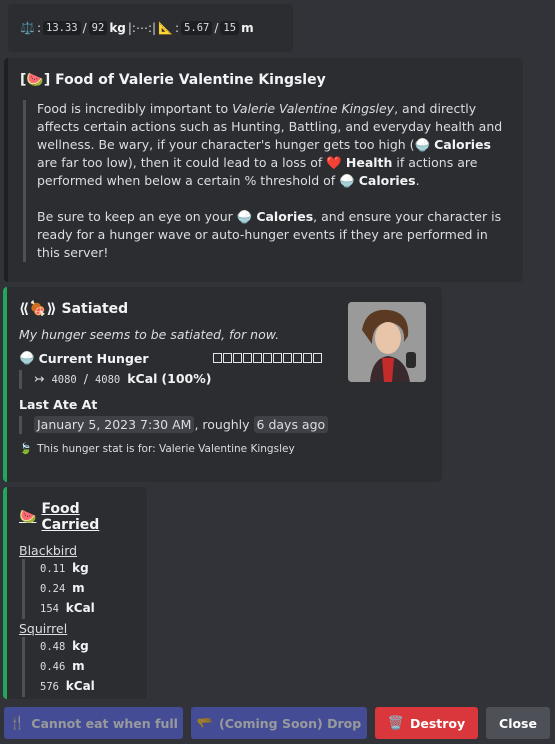 The height and width of the screenshot is (744, 555). Describe the element at coordinates (426, 723) in the screenshot. I see `destroy-button: 🗑️ Destroy` at that location.